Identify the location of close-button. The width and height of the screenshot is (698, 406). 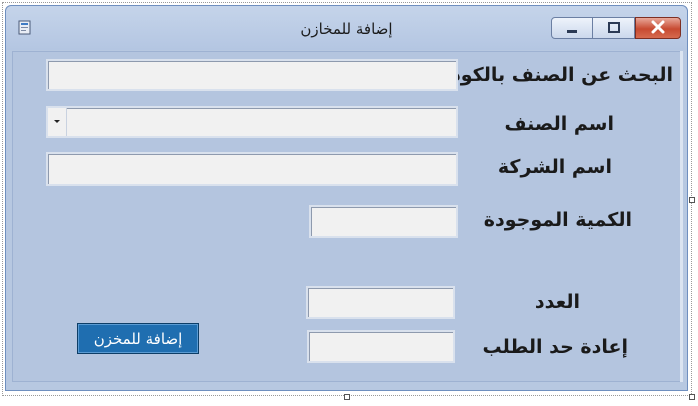
(658, 28).